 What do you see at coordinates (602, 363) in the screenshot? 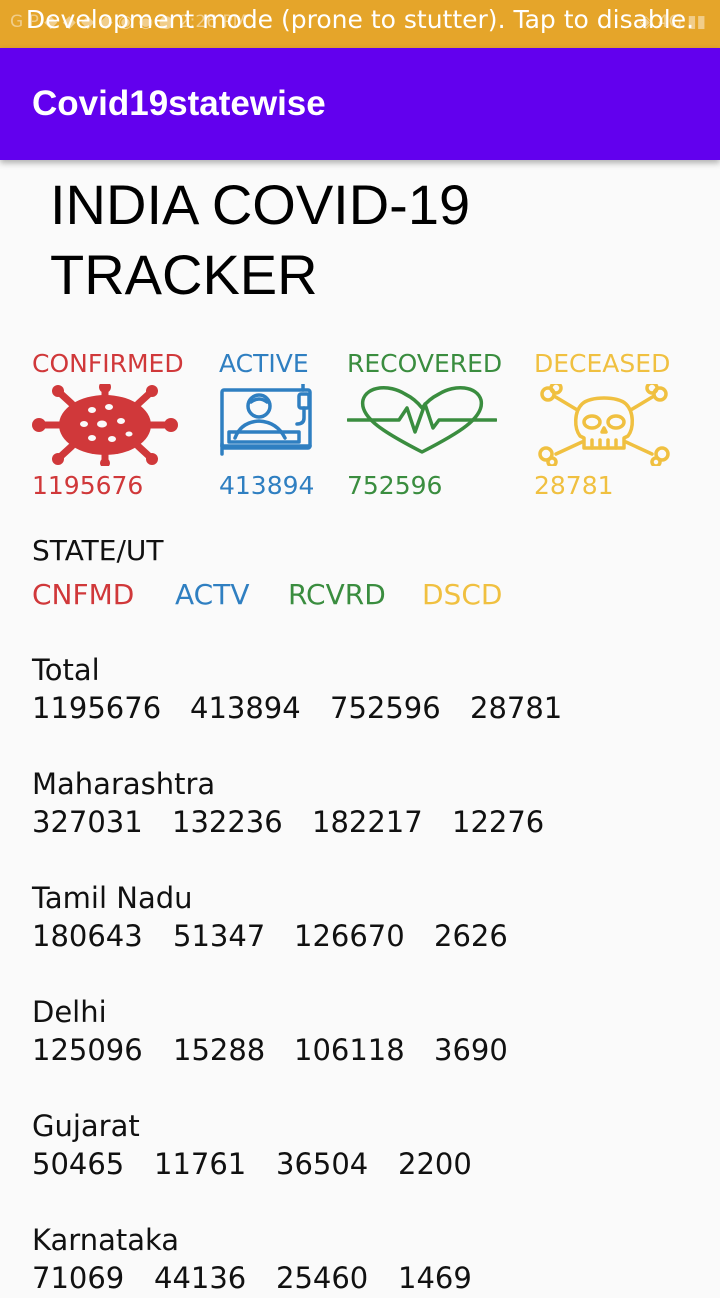
I see `deceased-label: DECEASED` at bounding box center [602, 363].